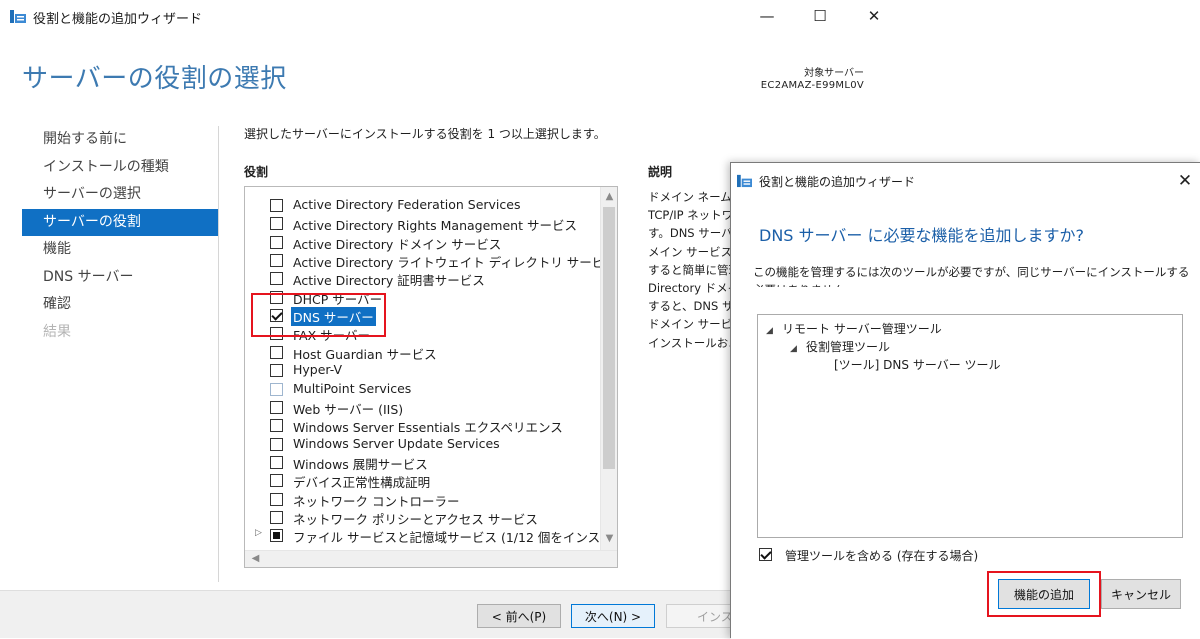 This screenshot has height=639, width=1200. Describe the element at coordinates (689, 197) in the screenshot. I see `description-line: ドメイン ネーム システム` at that location.